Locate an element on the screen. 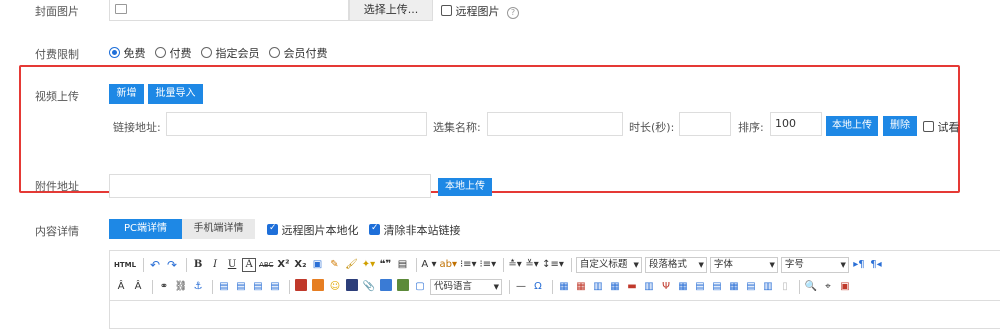 This screenshot has height=329, width=1000. insert-image-icon is located at coordinates (301, 287).